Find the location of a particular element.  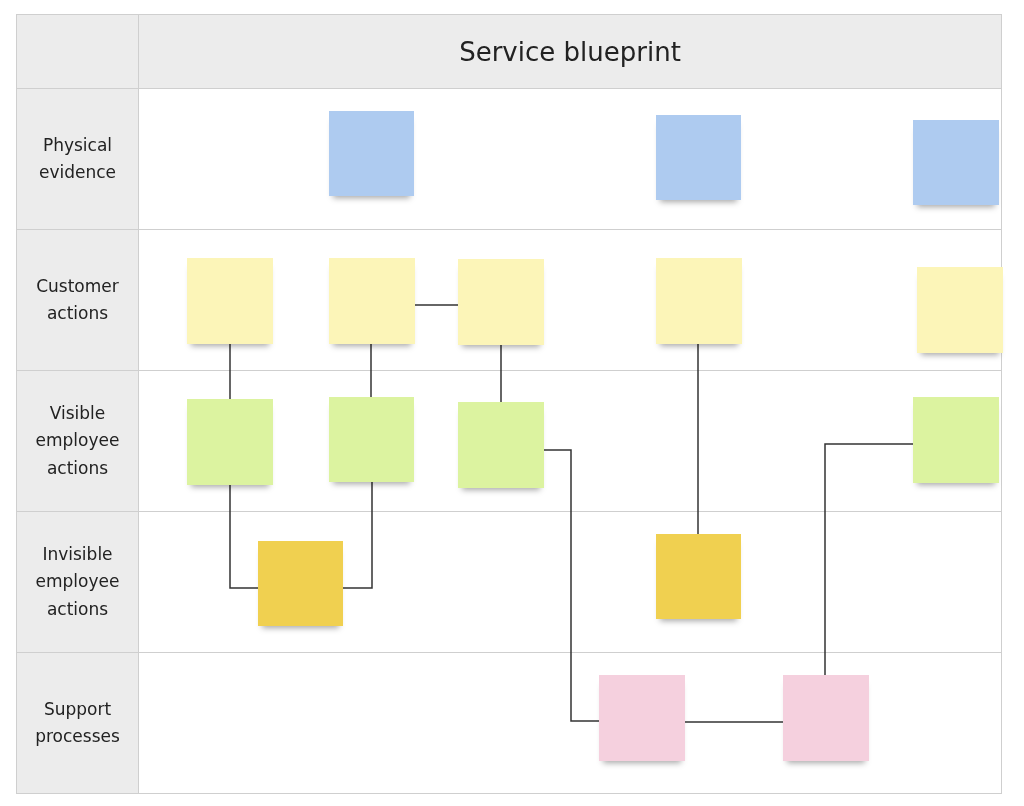

lane-label: Invisible employee actions is located at coordinates (77, 582).